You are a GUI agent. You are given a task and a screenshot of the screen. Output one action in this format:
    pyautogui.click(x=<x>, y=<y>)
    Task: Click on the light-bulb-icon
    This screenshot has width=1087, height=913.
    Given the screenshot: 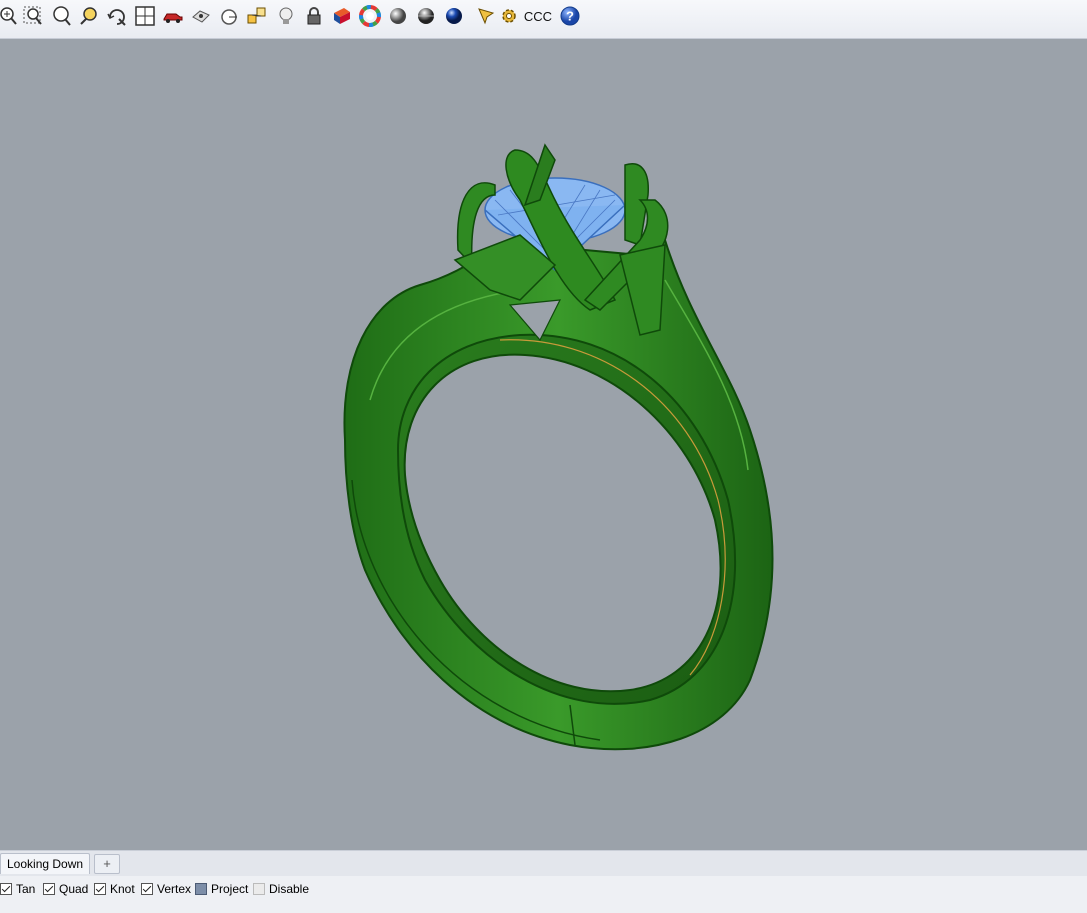 What is the action you would take?
    pyautogui.click(x=286, y=16)
    